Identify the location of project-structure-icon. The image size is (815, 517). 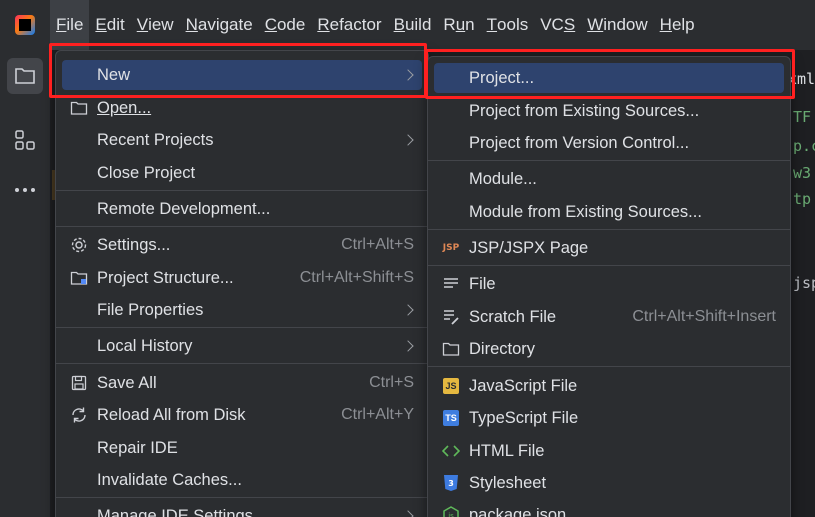
(79, 278).